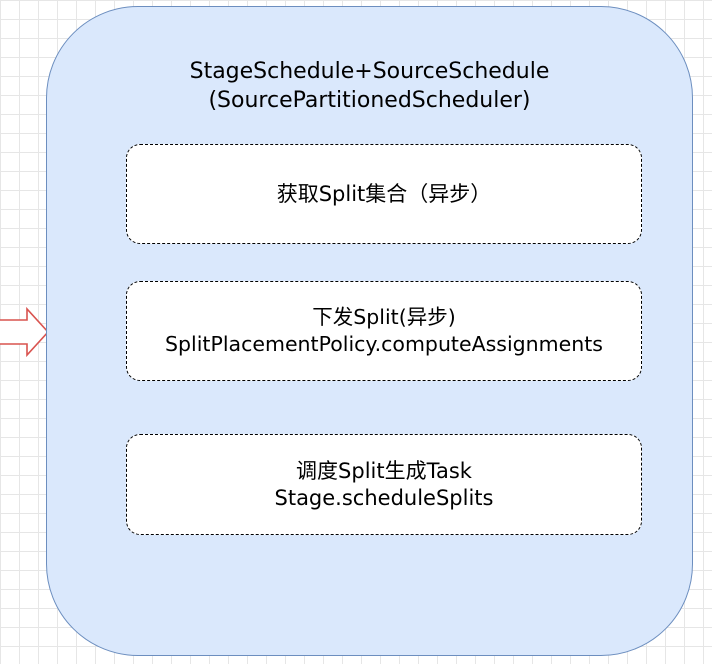 This screenshot has width=712, height=664. I want to click on container-title-line1: StageSchedule+SourceSchedule, so click(369, 71).